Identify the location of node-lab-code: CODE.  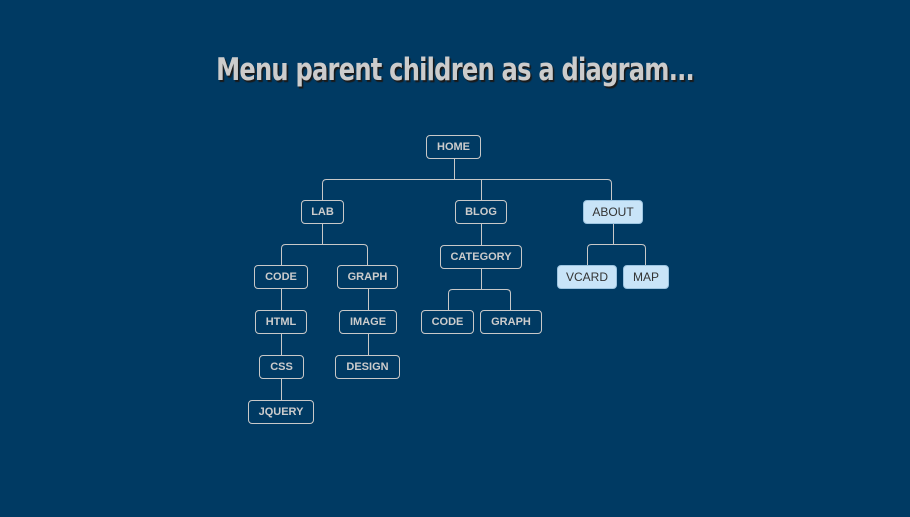
(281, 277).